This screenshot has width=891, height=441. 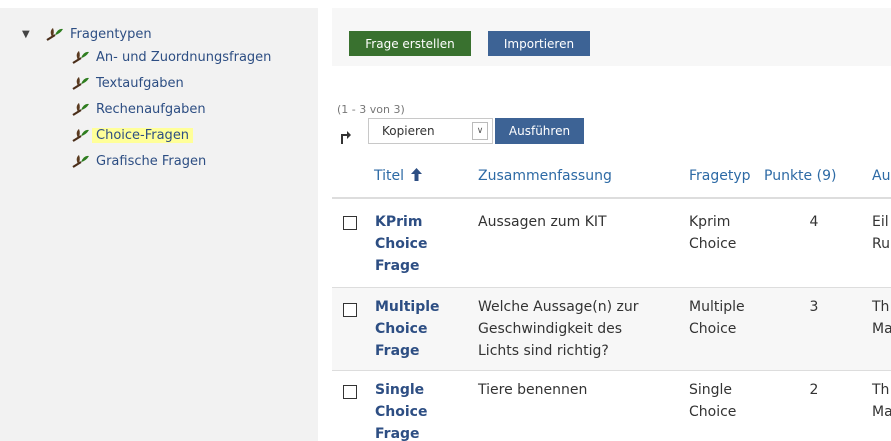 What do you see at coordinates (346, 137) in the screenshot?
I see `turn-arrow-icon` at bounding box center [346, 137].